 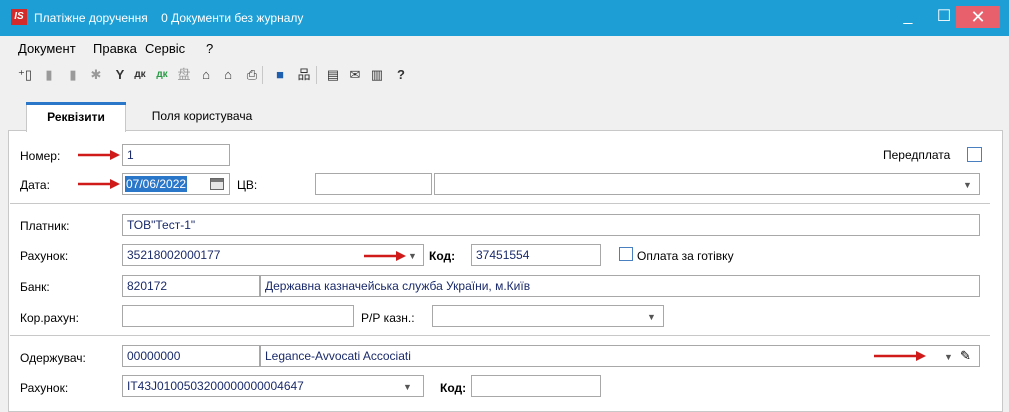 I want to click on account-label: Рахунок:, so click(x=44, y=256).